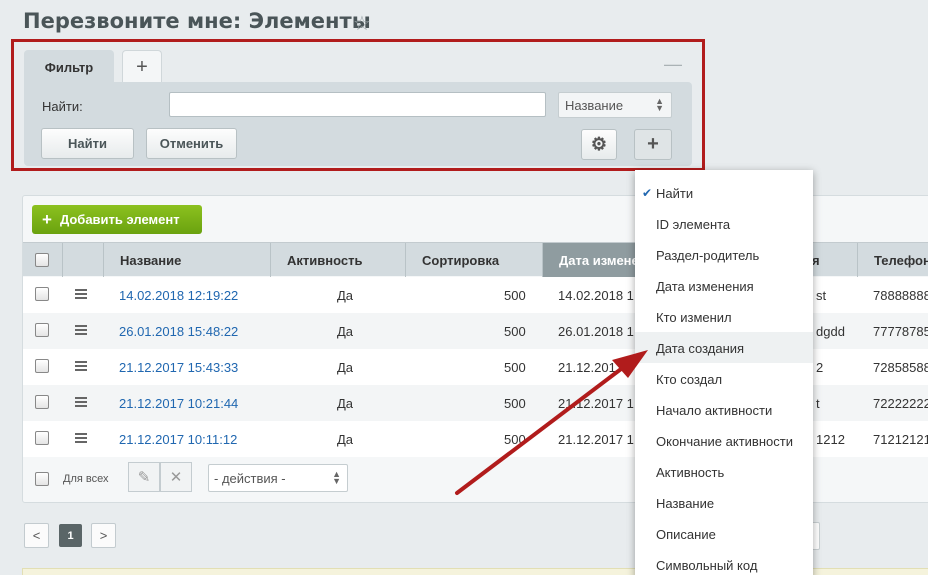  What do you see at coordinates (551, 422) in the screenshot?
I see `annotation-arrow` at bounding box center [551, 422].